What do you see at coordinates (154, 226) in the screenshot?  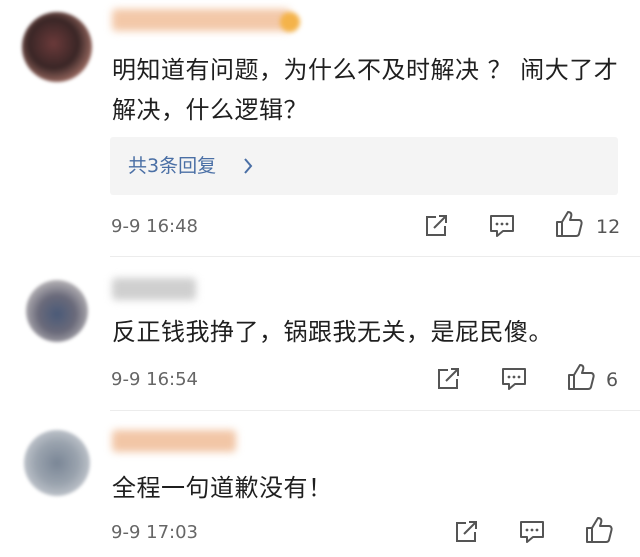 I see `timestamp: 9-9 16:48` at bounding box center [154, 226].